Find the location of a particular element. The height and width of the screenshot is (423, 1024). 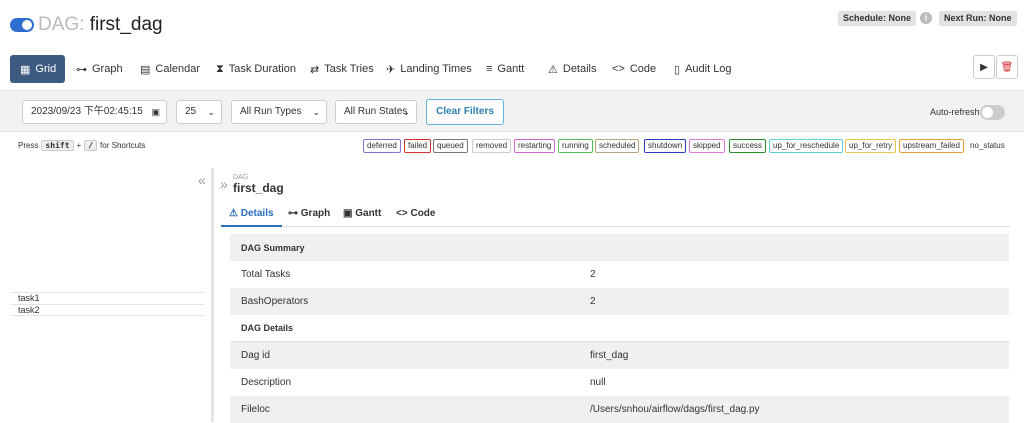

row-key: Dag id is located at coordinates (255, 355).